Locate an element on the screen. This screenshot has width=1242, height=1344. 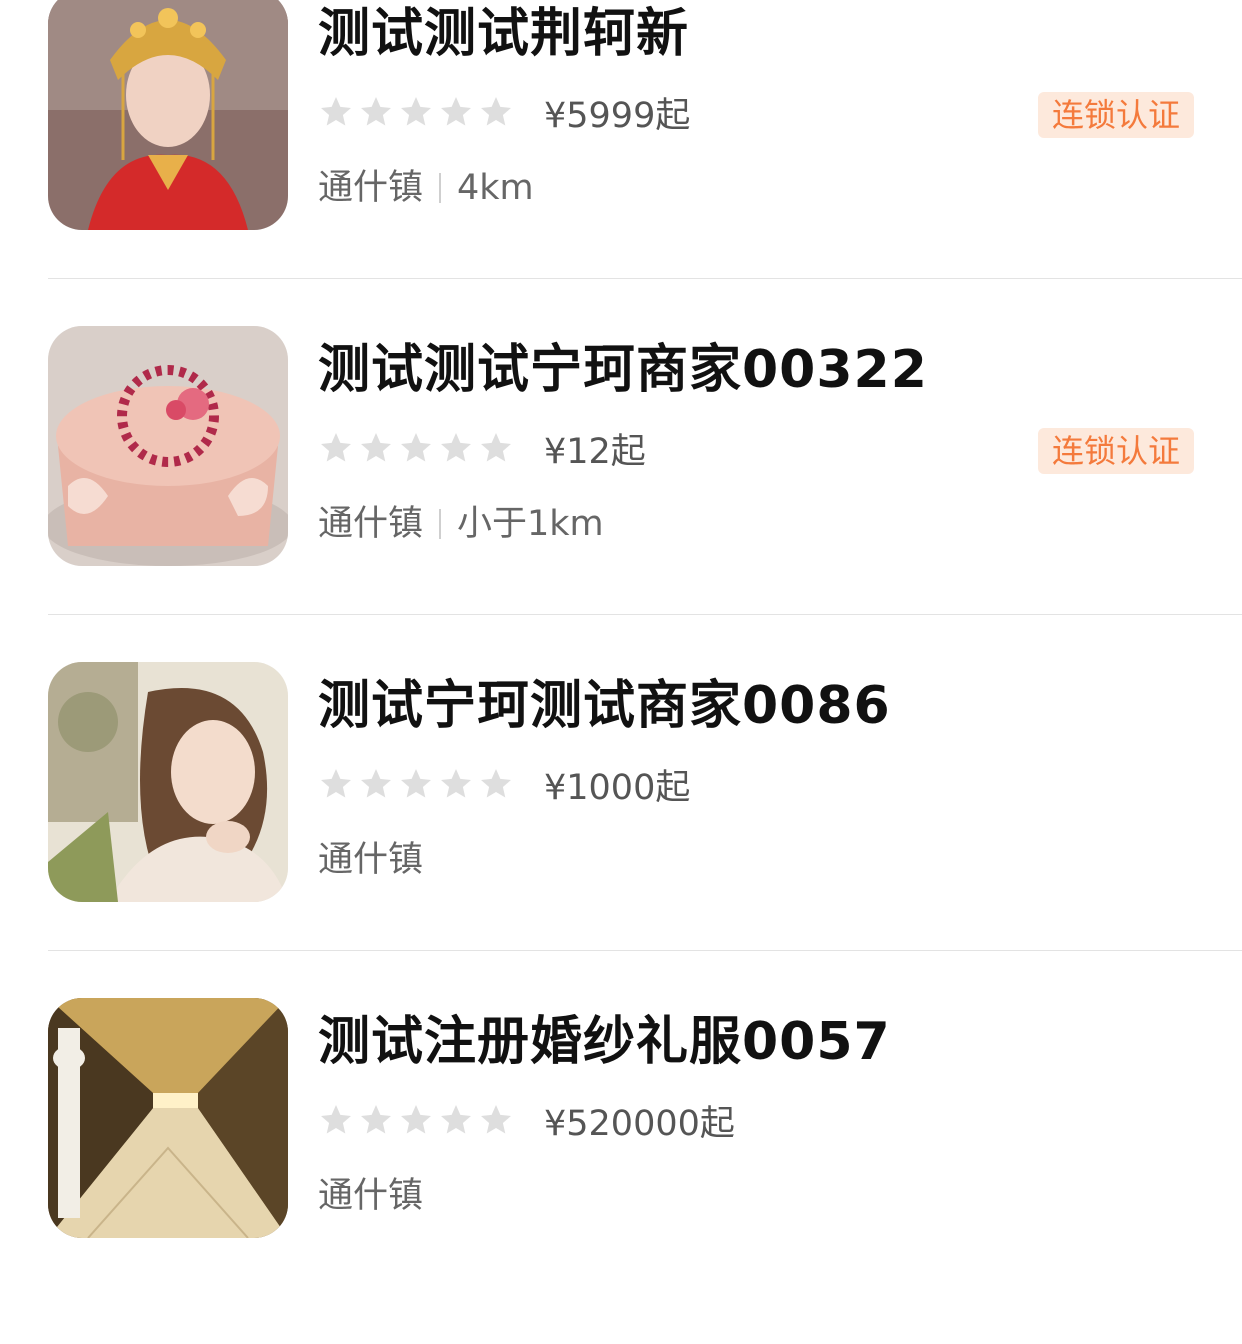
price-label: ¥1000起 is located at coordinates (617, 788).